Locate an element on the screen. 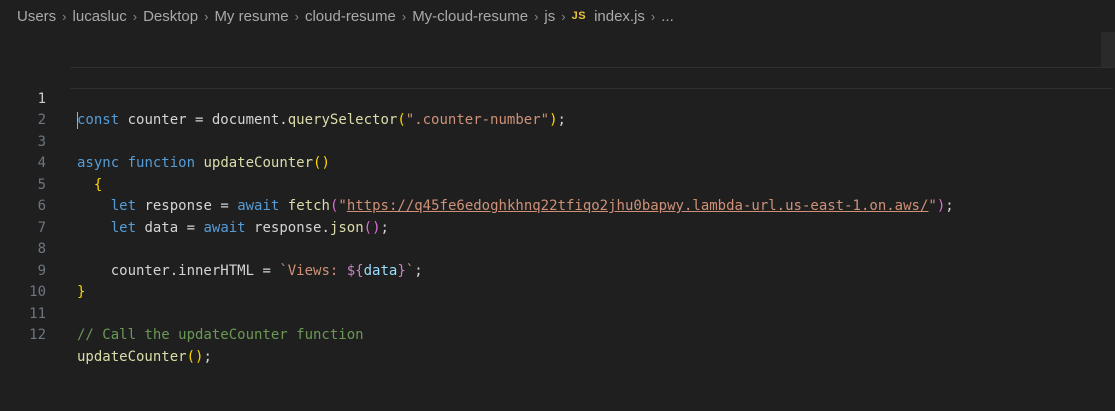 This screenshot has height=411, width=1115. scrollbar is located at coordinates (1108, 50).